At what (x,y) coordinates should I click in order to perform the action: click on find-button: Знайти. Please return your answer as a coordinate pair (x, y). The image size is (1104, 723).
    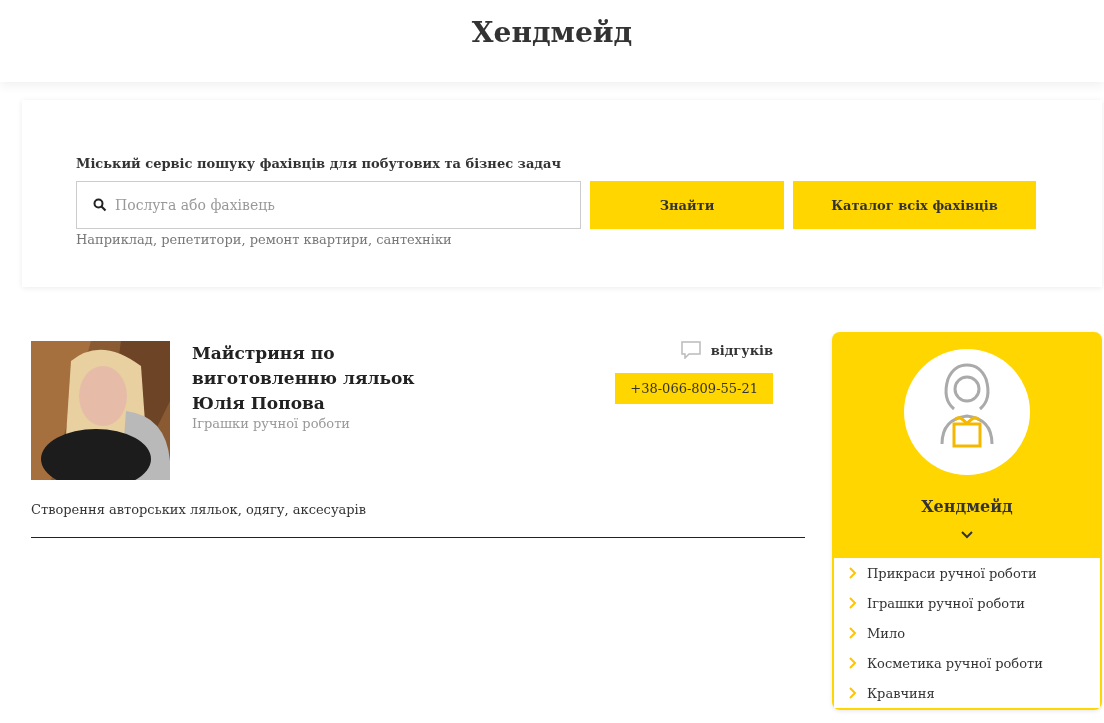
    Looking at the image, I should click on (687, 205).